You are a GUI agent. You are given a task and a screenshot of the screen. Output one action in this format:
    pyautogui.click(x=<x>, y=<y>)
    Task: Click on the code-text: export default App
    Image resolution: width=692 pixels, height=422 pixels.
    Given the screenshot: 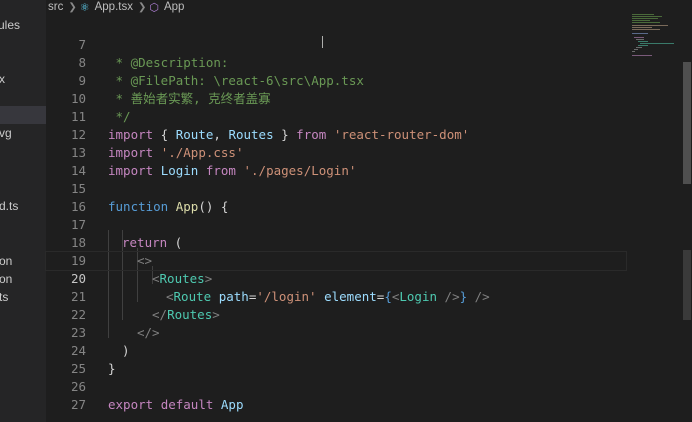 What is the action you would take?
    pyautogui.click(x=175, y=405)
    